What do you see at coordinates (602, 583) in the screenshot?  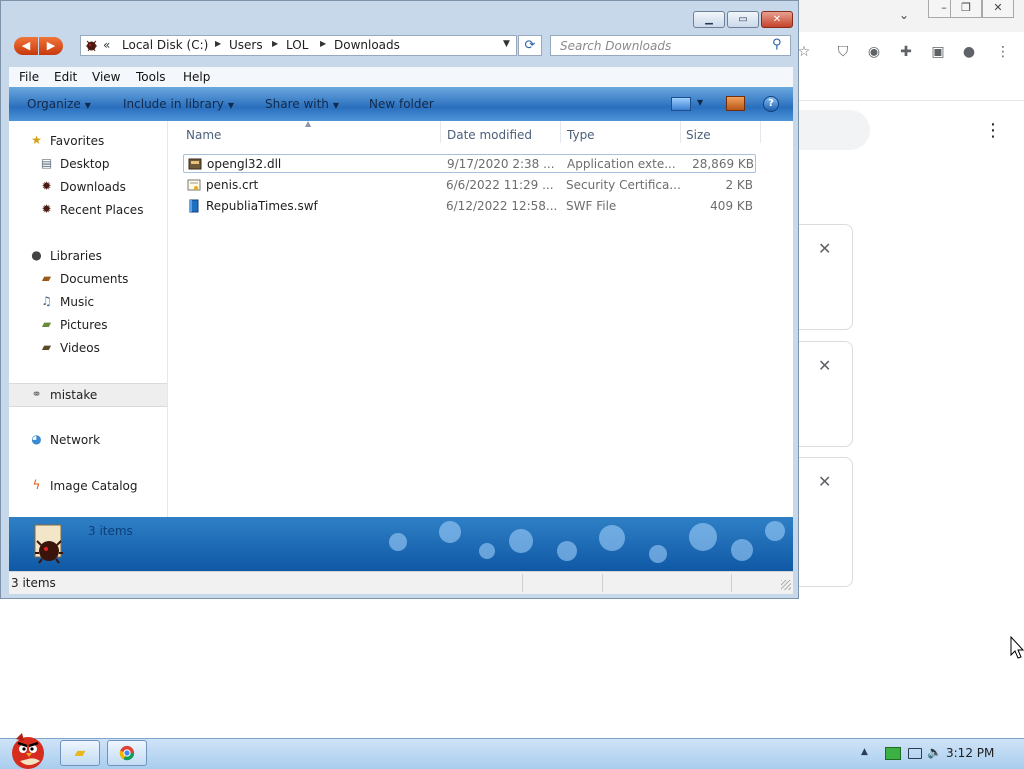 I see `status-divider` at bounding box center [602, 583].